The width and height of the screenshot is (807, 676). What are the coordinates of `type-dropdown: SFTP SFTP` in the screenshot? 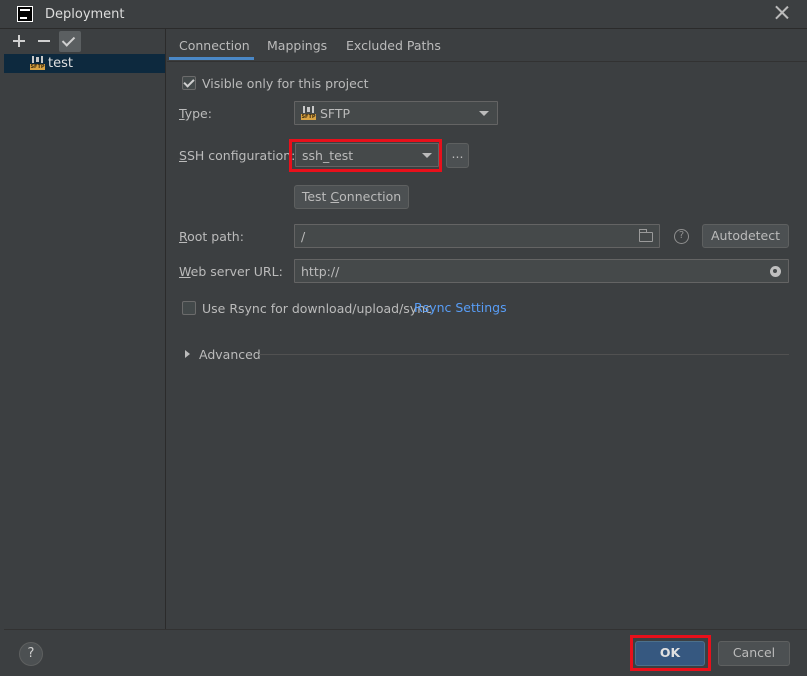 It's located at (396, 113).